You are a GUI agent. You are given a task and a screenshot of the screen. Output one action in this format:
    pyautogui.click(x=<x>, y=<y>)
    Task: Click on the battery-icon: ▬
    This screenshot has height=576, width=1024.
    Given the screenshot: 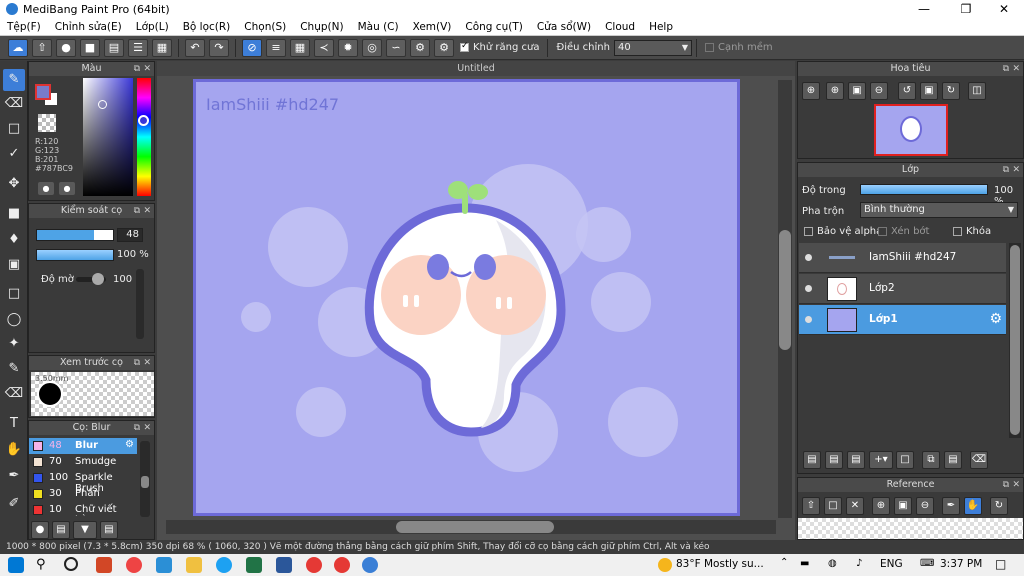 What is the action you would take?
    pyautogui.click(x=804, y=563)
    